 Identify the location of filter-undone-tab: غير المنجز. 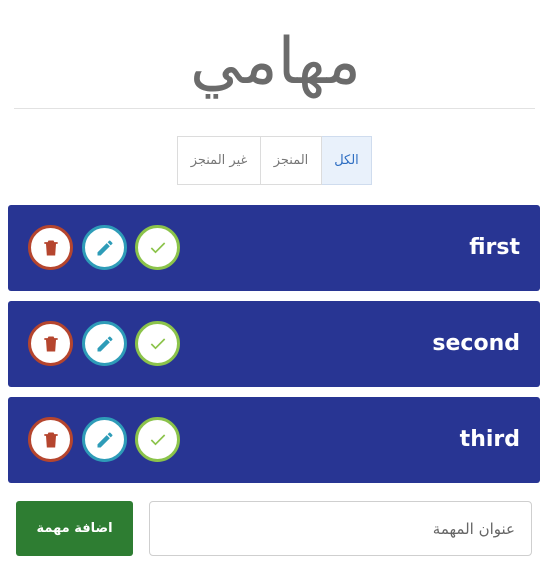
(219, 160).